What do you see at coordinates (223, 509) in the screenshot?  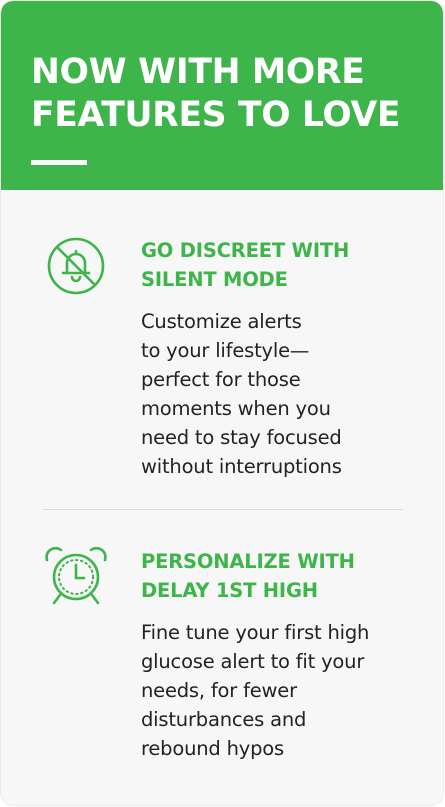 I see `section-divider` at bounding box center [223, 509].